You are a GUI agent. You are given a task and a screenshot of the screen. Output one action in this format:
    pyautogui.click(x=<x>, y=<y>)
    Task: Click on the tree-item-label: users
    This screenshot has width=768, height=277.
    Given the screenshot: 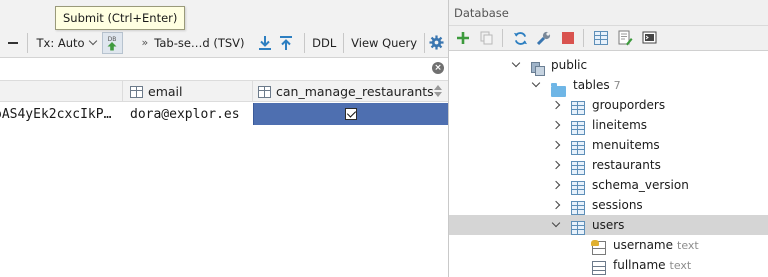 What is the action you would take?
    pyautogui.click(x=608, y=225)
    